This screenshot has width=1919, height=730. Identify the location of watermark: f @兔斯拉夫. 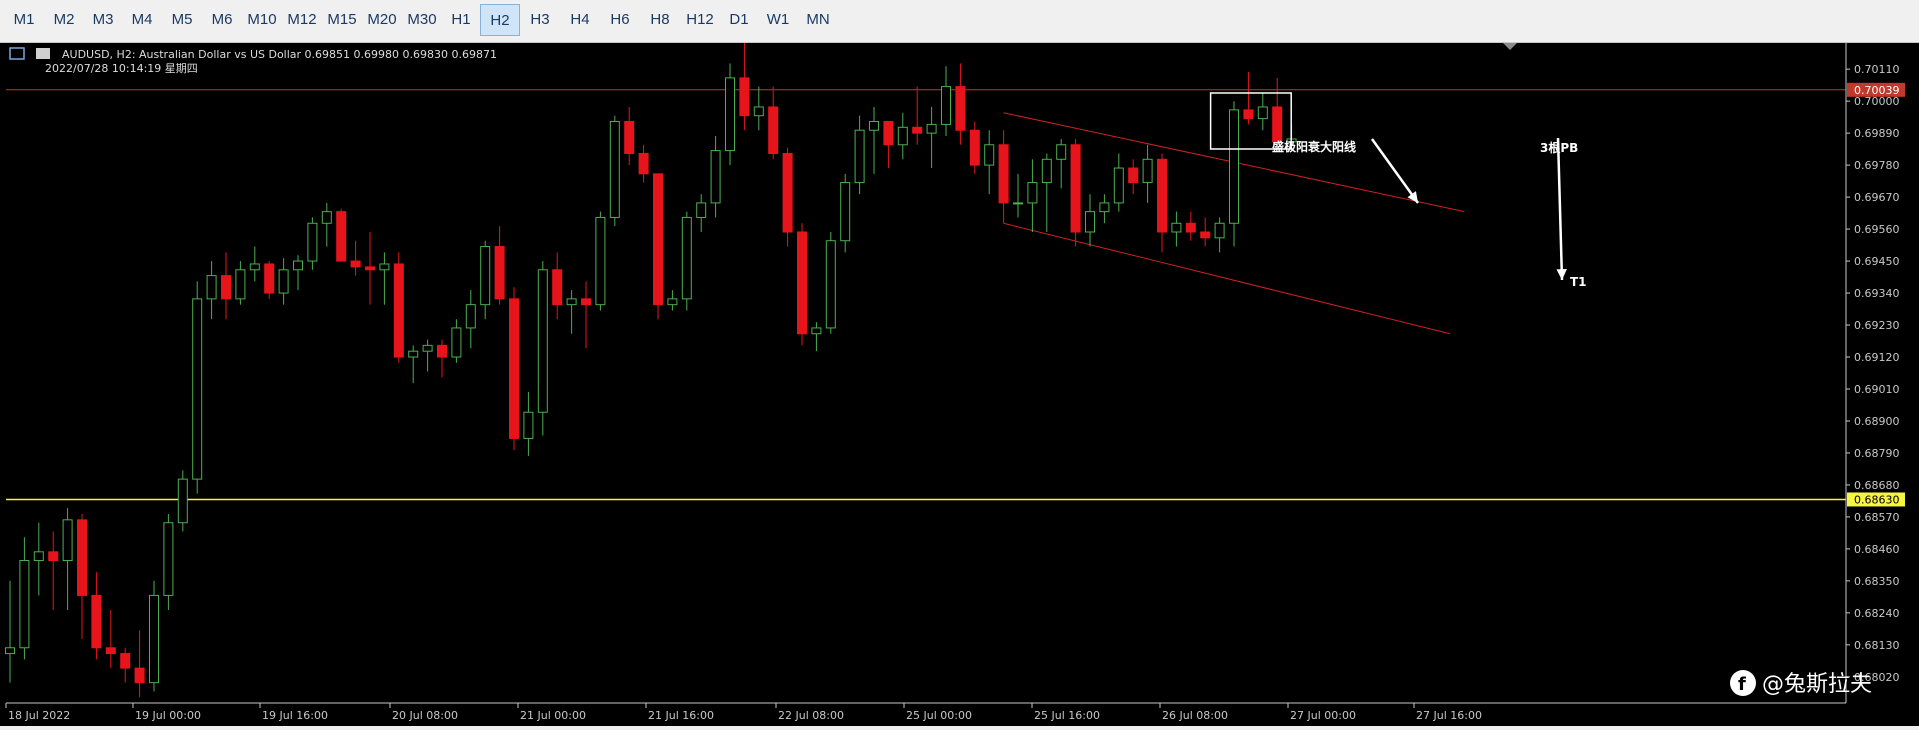
(1801, 683).